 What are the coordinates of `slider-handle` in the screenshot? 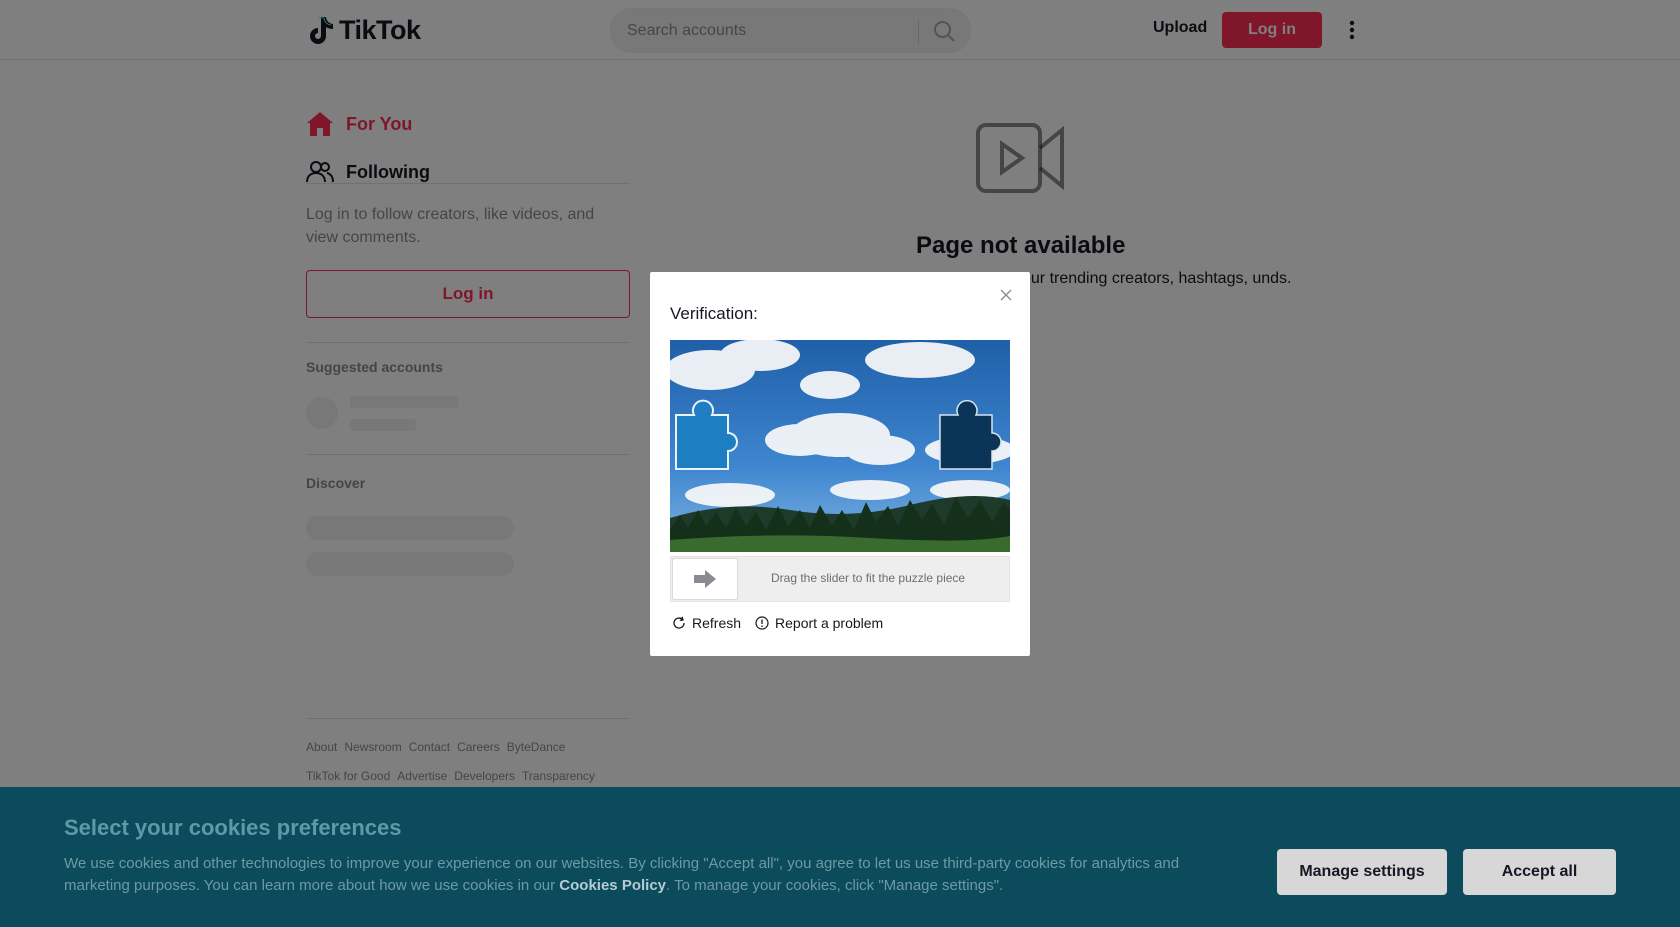 It's located at (705, 579).